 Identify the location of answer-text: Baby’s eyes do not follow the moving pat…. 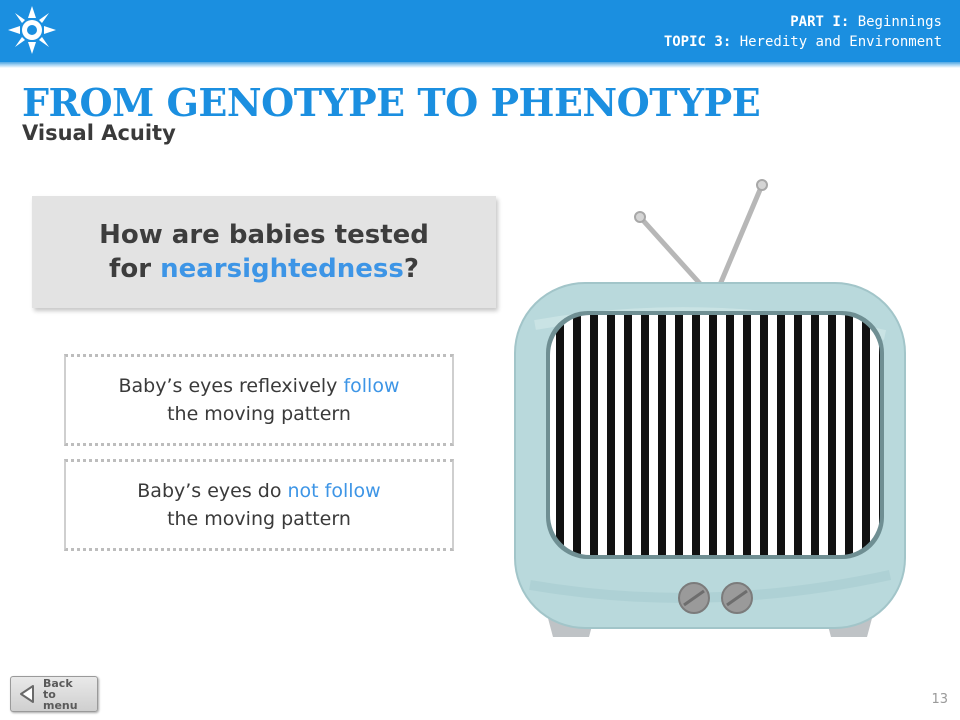
(258, 505).